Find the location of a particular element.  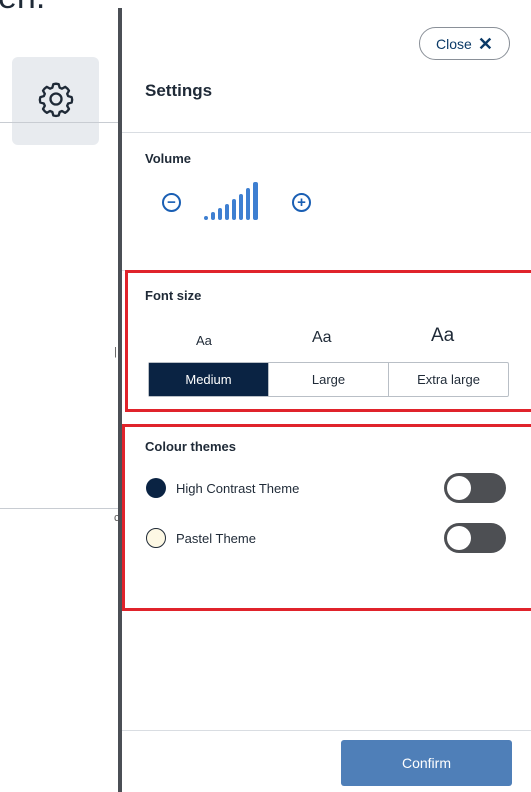

settings-tile-button is located at coordinates (55, 101).